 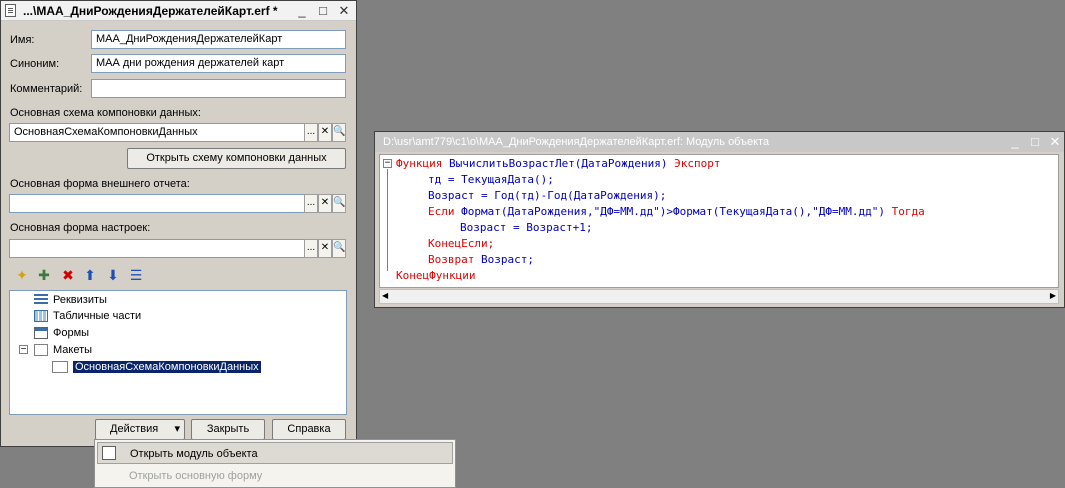 What do you see at coordinates (275, 476) in the screenshot?
I see `menu-item-open-main-form: Открыть основную форму` at bounding box center [275, 476].